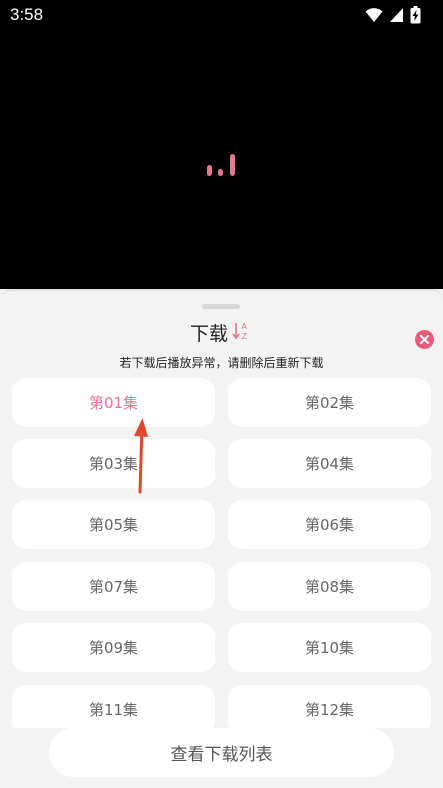 The height and width of the screenshot is (788, 443). I want to click on close-button, so click(424, 339).